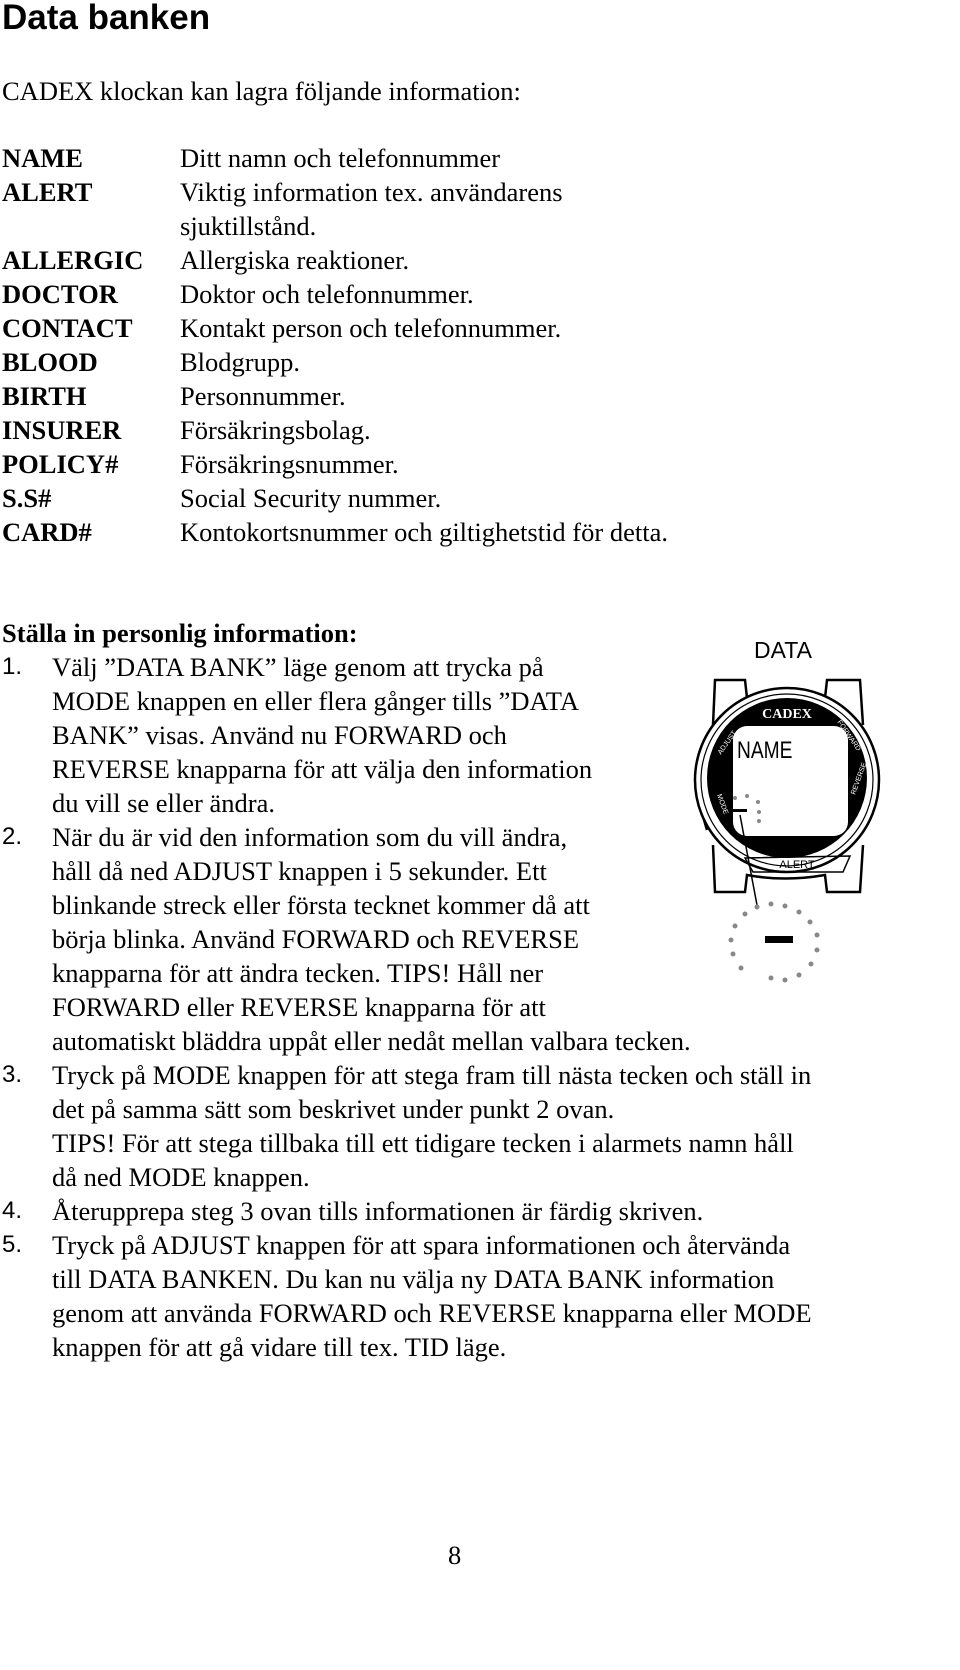  What do you see at coordinates (67, 328) in the screenshot?
I see `definition-term: CONTACT` at bounding box center [67, 328].